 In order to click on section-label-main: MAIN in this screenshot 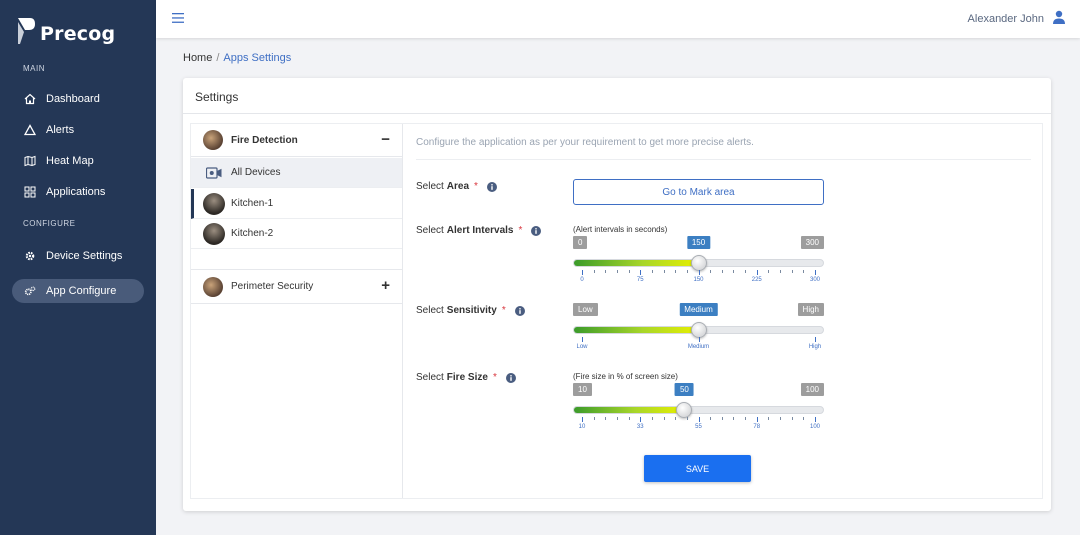, I will do `click(34, 68)`.